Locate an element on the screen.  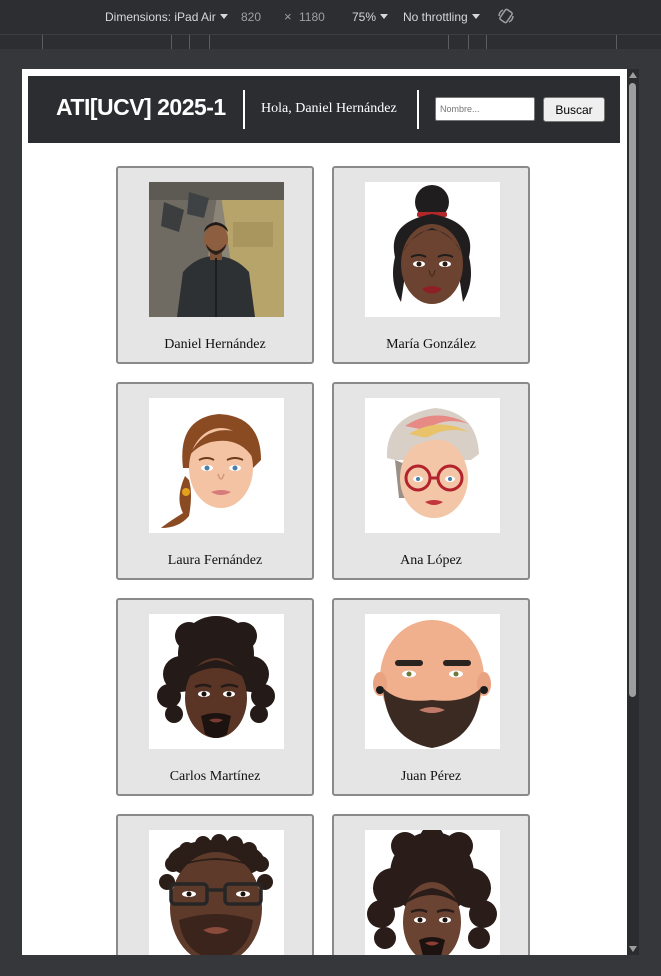
scroll-down-icon is located at coordinates (633, 949).